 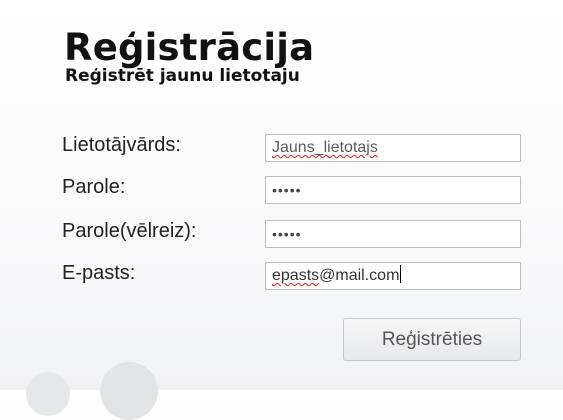 What do you see at coordinates (94, 187) in the screenshot?
I see `password-label: Parole:` at bounding box center [94, 187].